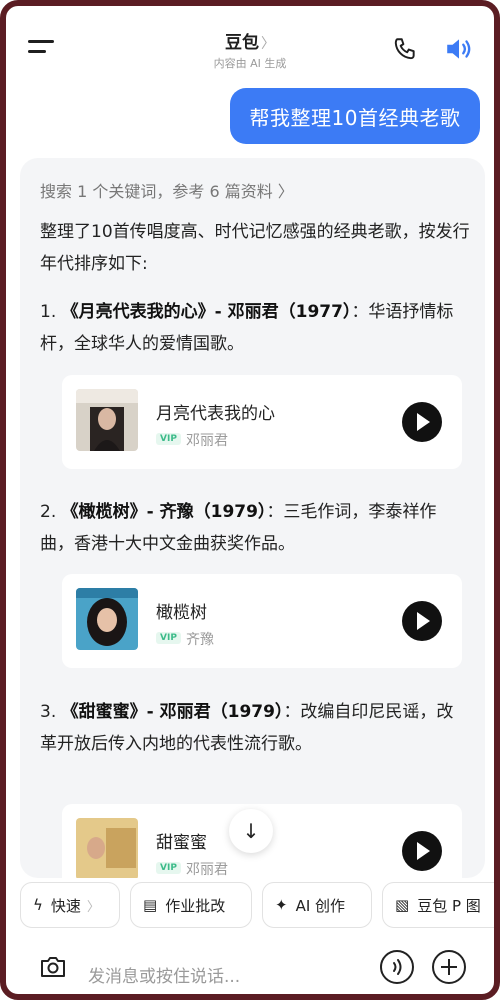 This screenshot has width=500, height=1000. What do you see at coordinates (250, 63) in the screenshot?
I see `page-subtitle: 内容由 AI 生成` at bounding box center [250, 63].